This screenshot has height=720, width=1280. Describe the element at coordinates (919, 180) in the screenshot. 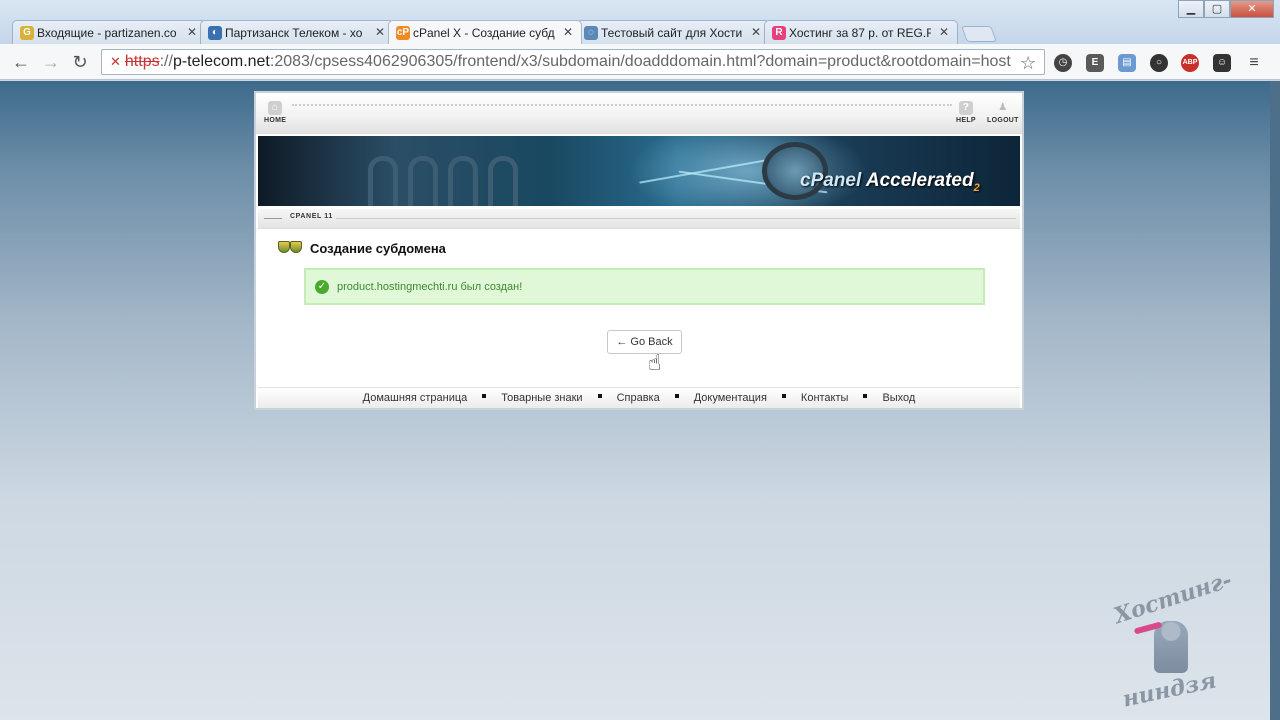

I see `logo-product: Accelerated` at that location.